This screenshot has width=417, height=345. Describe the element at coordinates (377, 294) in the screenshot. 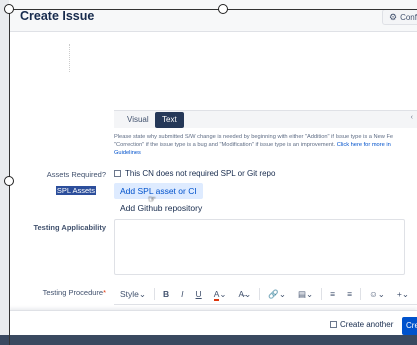

I see `emoji-icon: ☺⌄` at that location.